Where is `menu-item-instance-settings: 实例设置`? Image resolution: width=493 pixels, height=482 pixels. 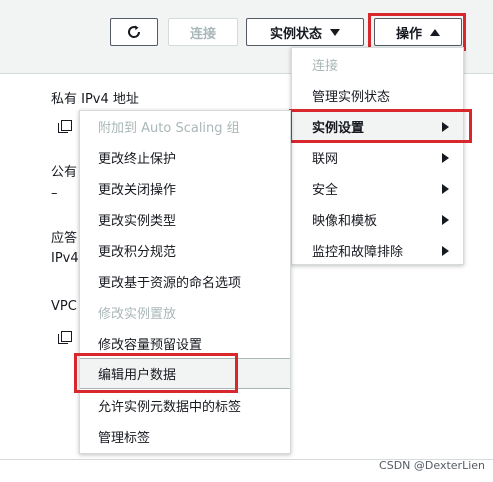 menu-item-instance-settings: 实例设置 is located at coordinates (377, 126).